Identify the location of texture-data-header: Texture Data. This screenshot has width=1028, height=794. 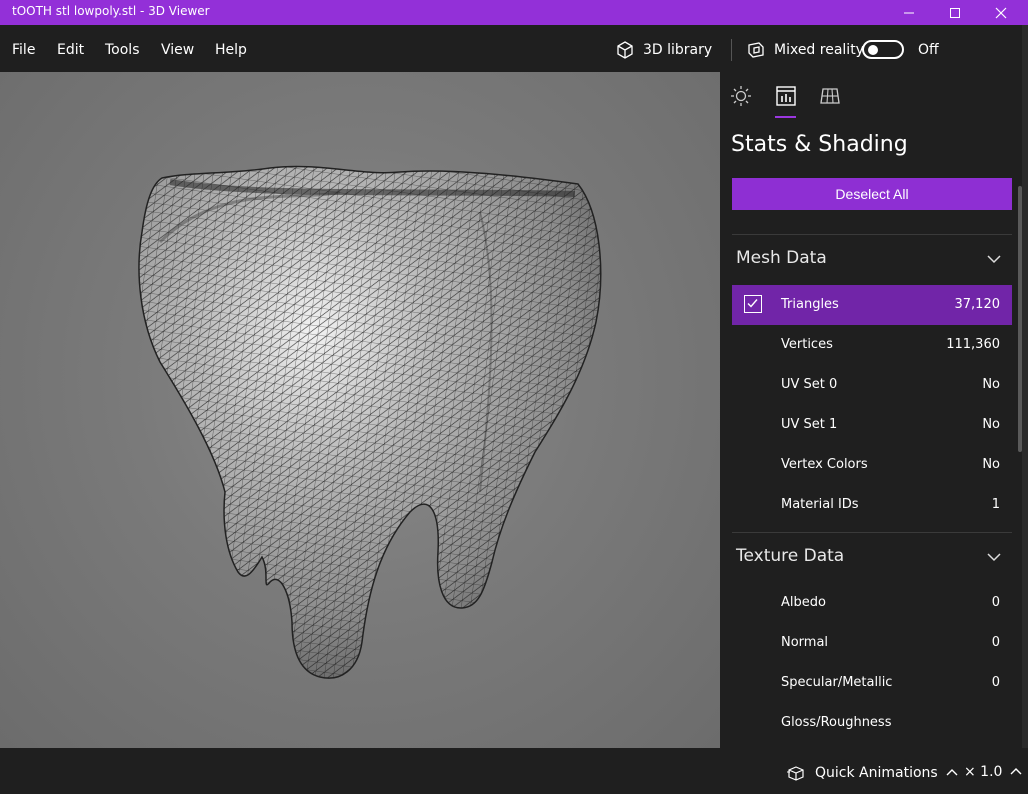
(790, 556).